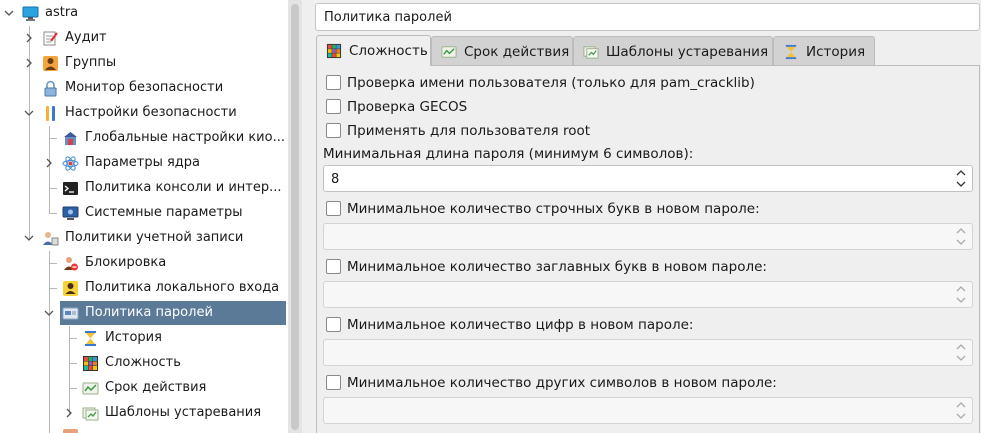  I want to click on tree-item-label: Группы, so click(91, 62).